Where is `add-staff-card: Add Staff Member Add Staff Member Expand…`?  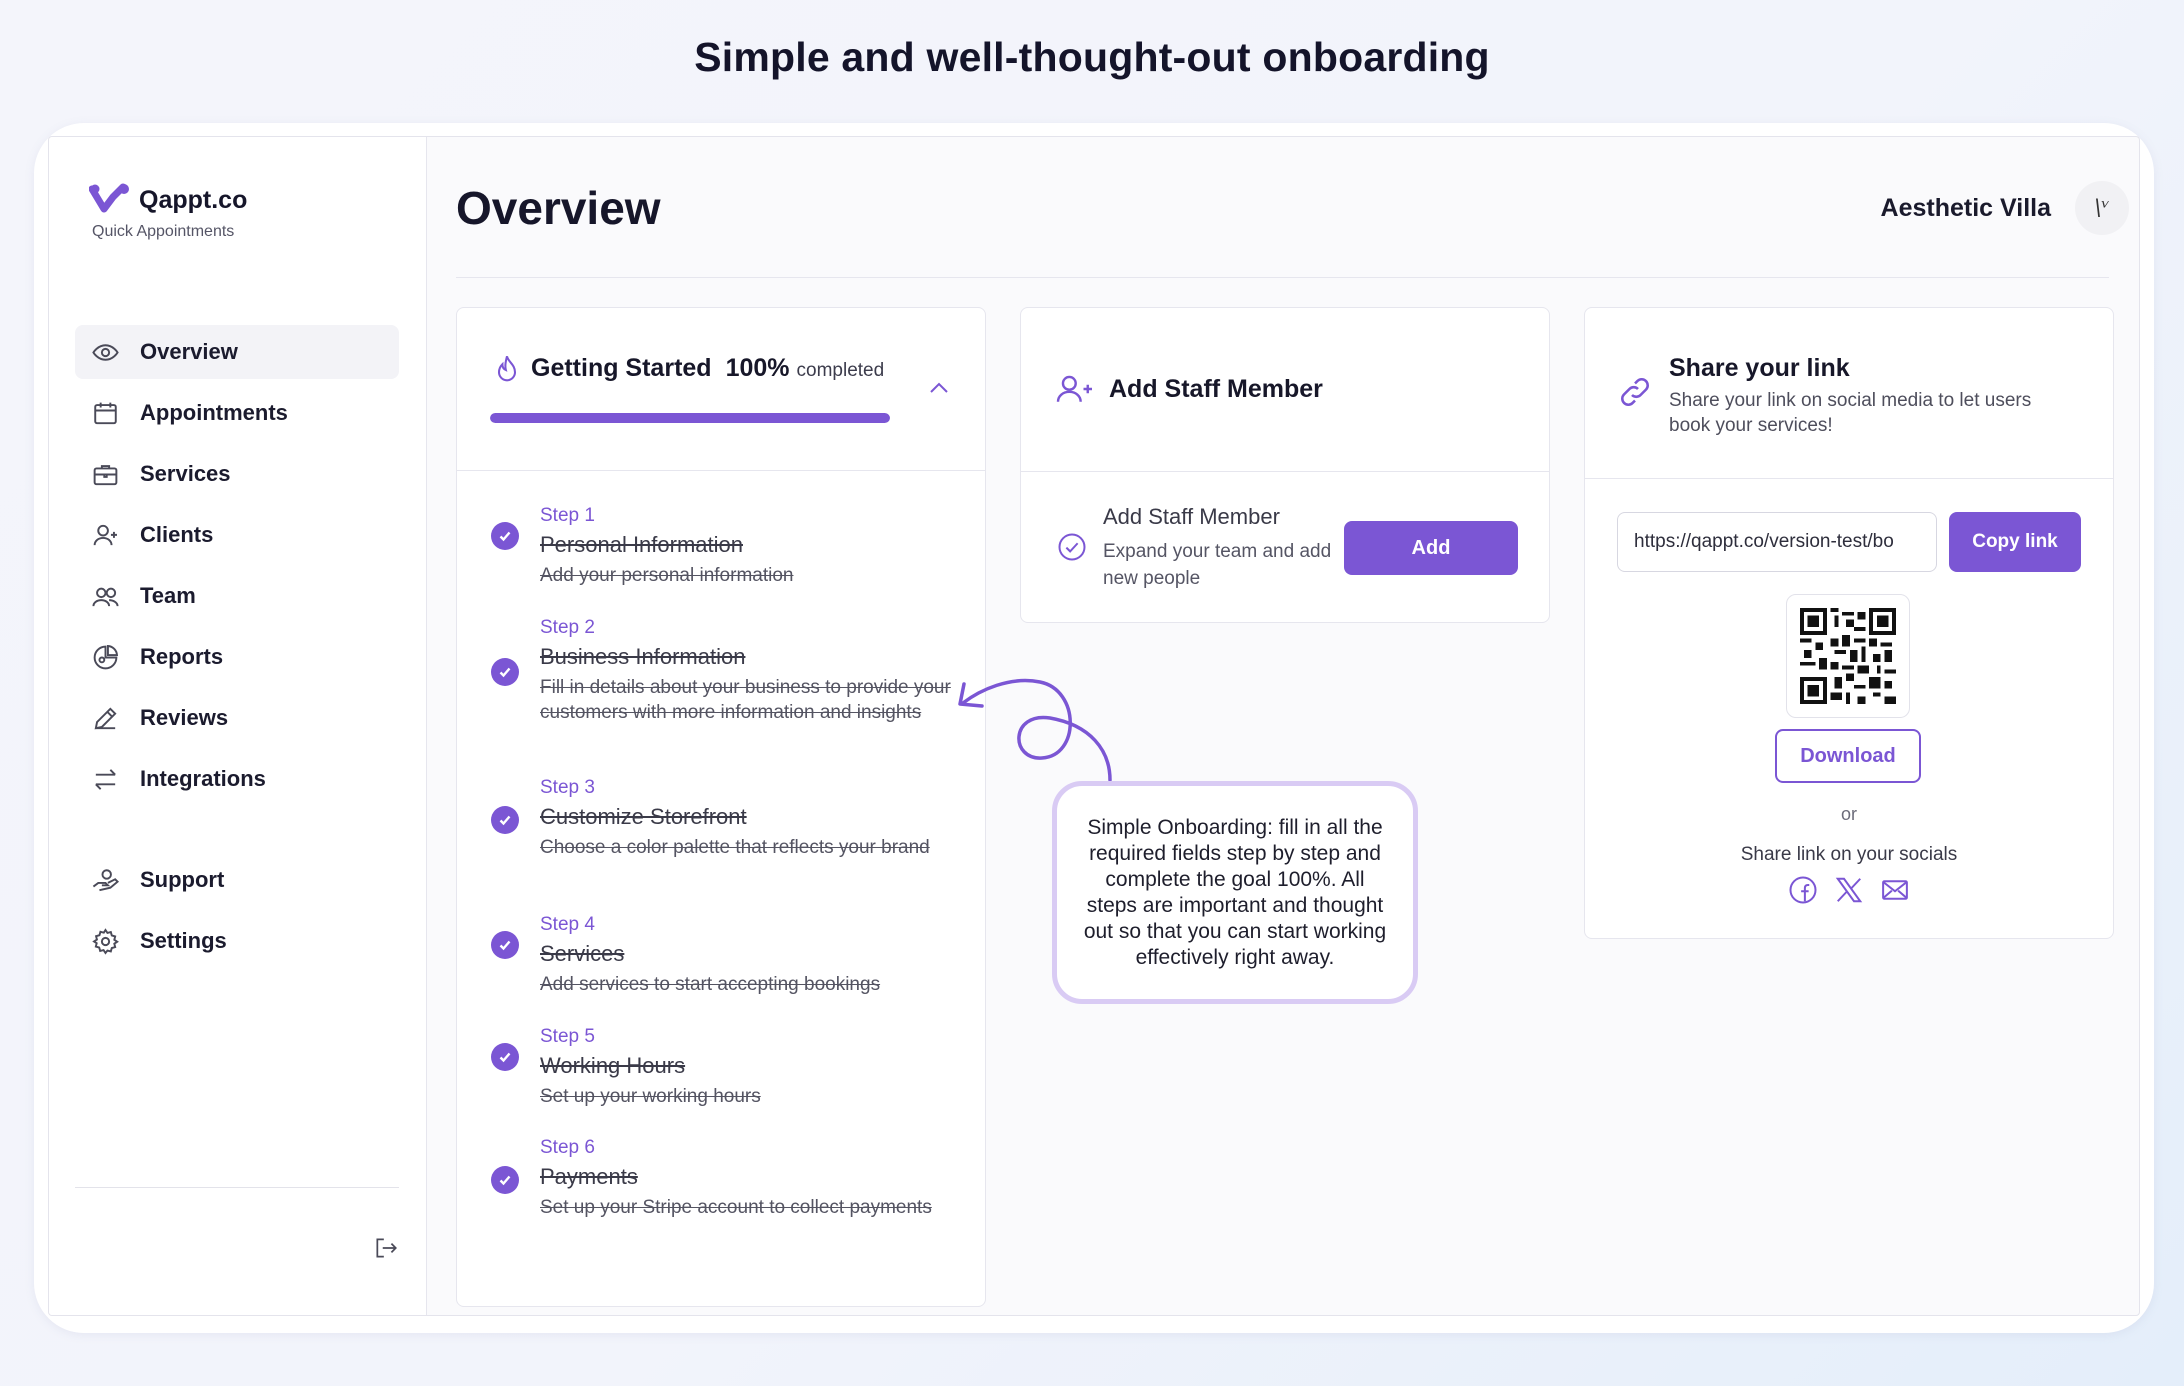
add-staff-card: Add Staff Member Add Staff Member Expand… is located at coordinates (1285, 465).